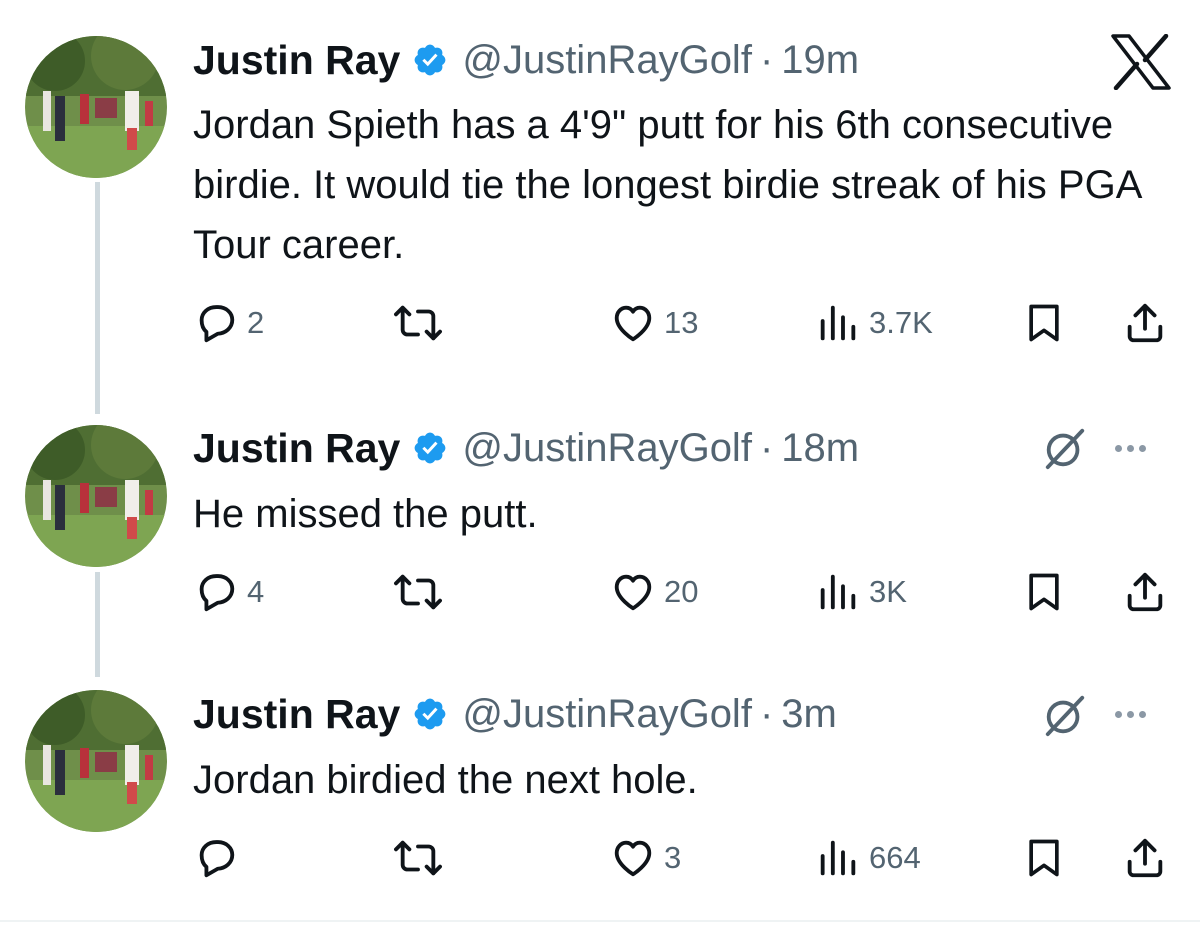 The height and width of the screenshot is (926, 1200). I want to click on reply-button: 4, so click(228, 592).